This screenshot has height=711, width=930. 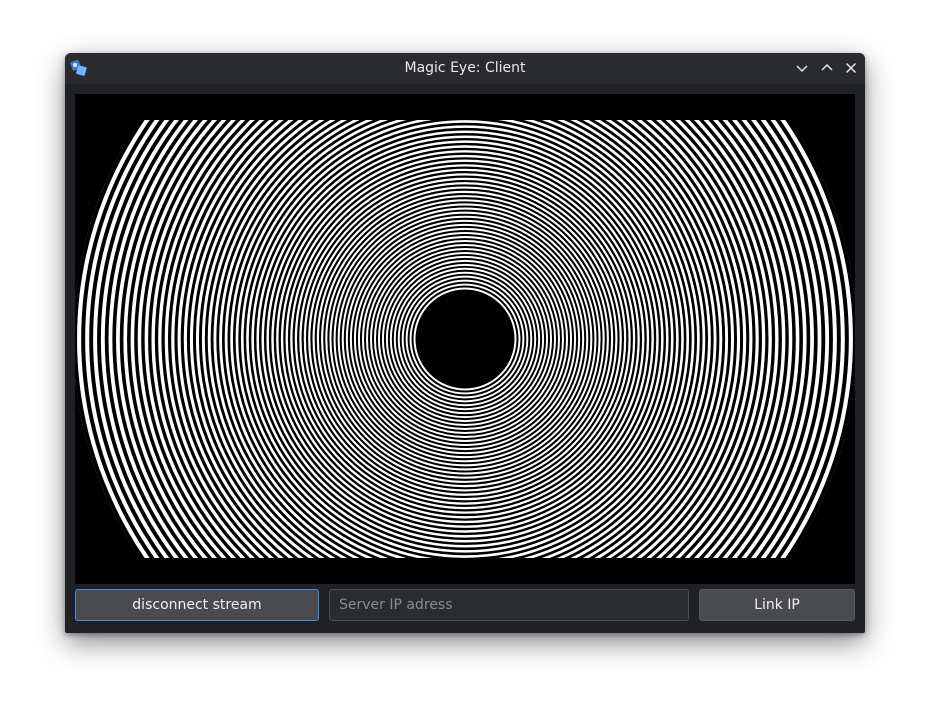 I want to click on close-icon, so click(x=851, y=68).